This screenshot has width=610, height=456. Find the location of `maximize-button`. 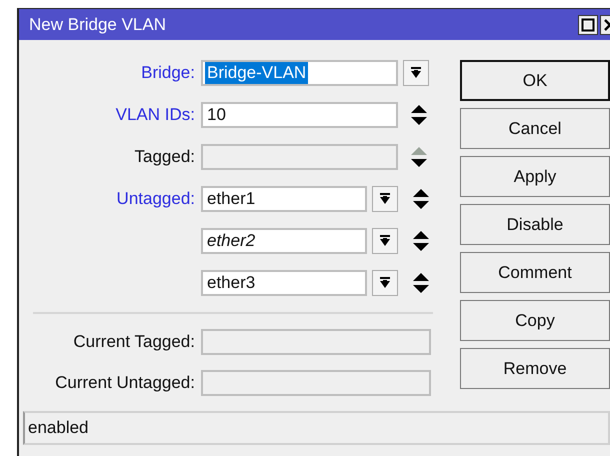

maximize-button is located at coordinates (588, 24).